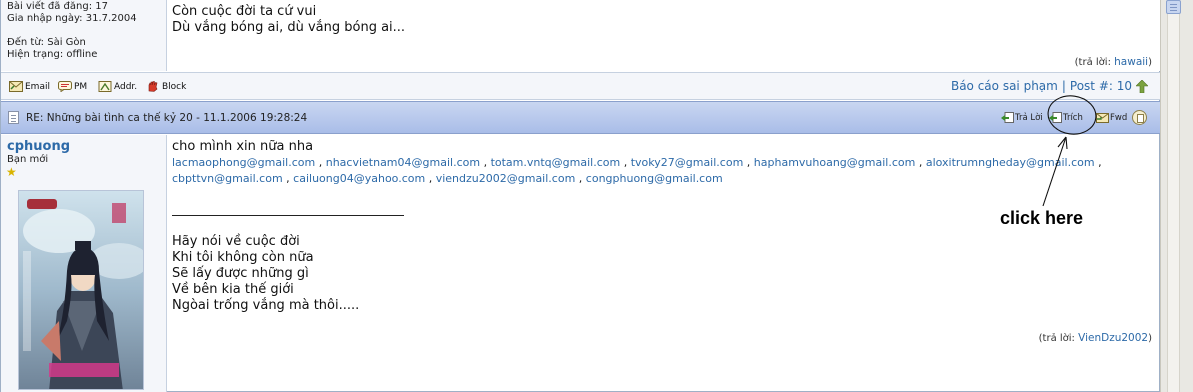 This screenshot has width=1193, height=392. I want to click on user-rank: Bạn mới, so click(28, 159).